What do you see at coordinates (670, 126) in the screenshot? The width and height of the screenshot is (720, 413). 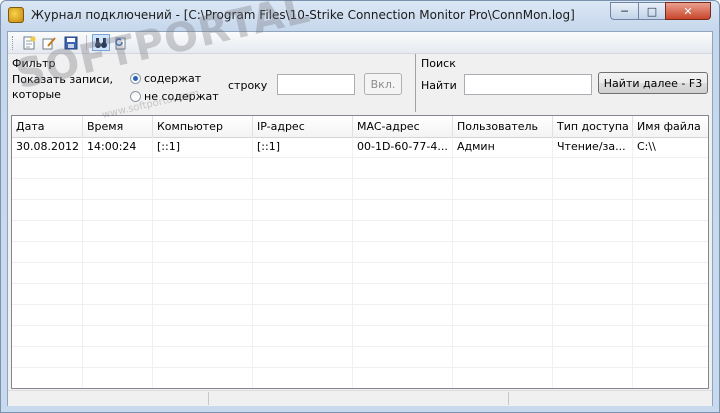 I see `column-file-name: Имя файла` at bounding box center [670, 126].